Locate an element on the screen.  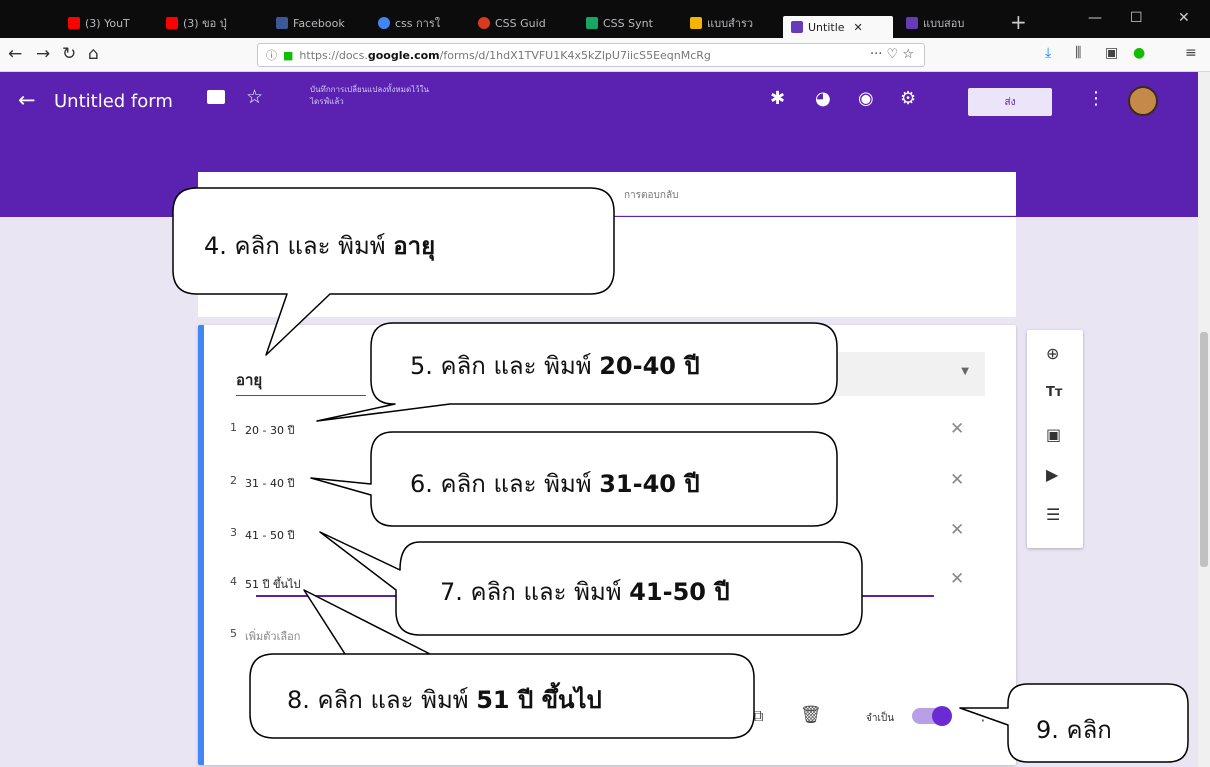
sheet-icon is located at coordinates (592, 23).